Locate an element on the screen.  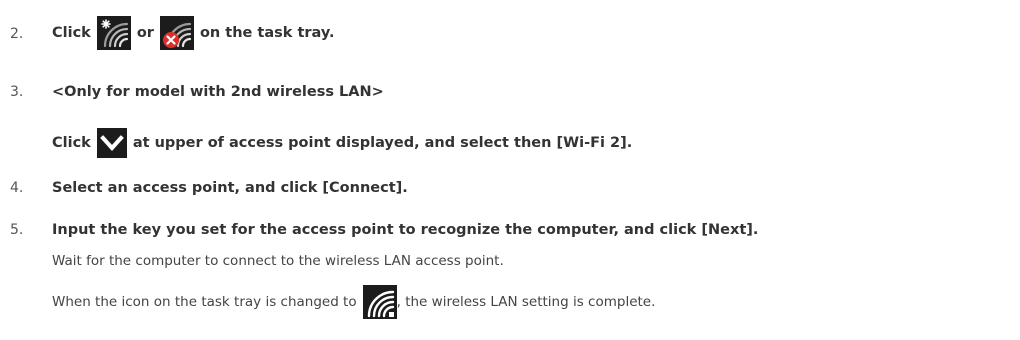
wifi-connected-icon is located at coordinates (379, 302).